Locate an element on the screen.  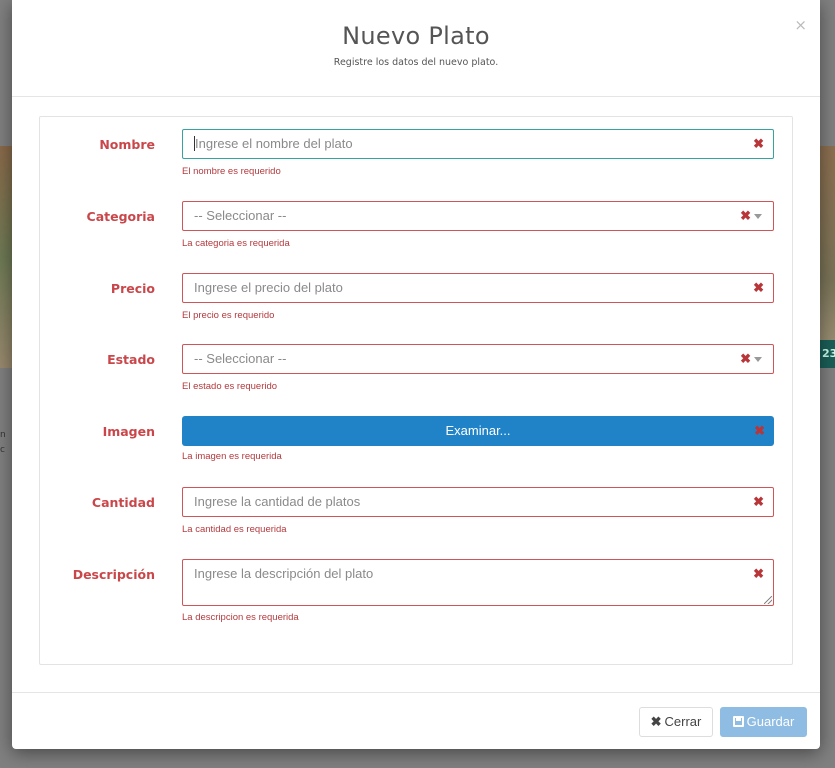
nombre-label: Nombre is located at coordinates (127, 144).